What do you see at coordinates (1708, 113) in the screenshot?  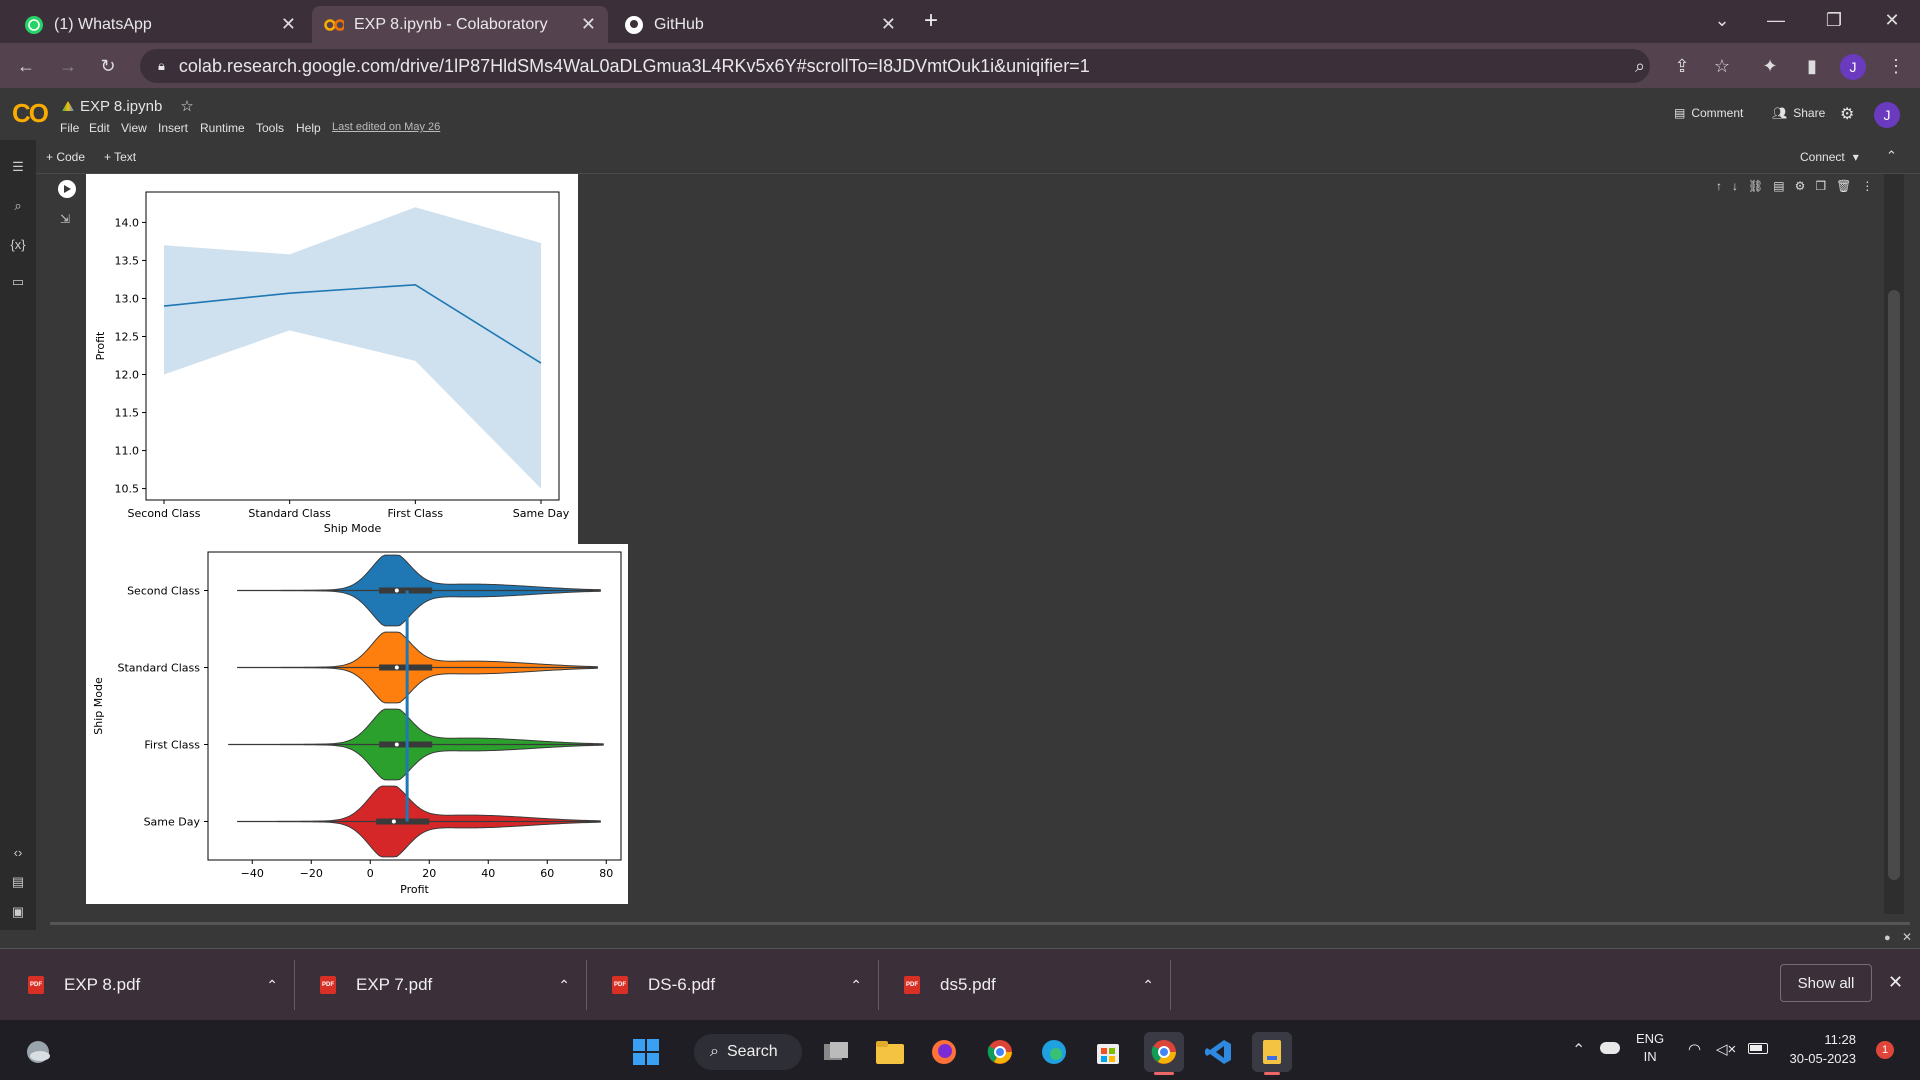 I see `comment-button: ▤ Comment` at bounding box center [1708, 113].